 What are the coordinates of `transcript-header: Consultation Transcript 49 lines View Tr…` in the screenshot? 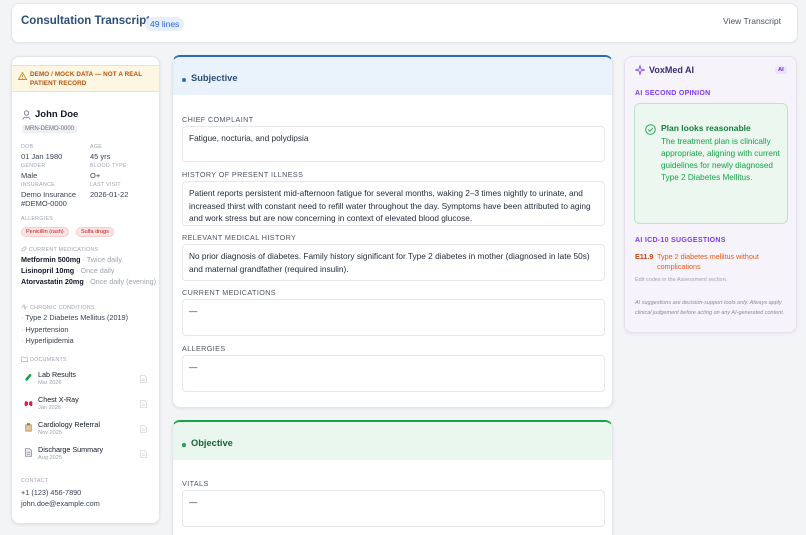 It's located at (404, 23).